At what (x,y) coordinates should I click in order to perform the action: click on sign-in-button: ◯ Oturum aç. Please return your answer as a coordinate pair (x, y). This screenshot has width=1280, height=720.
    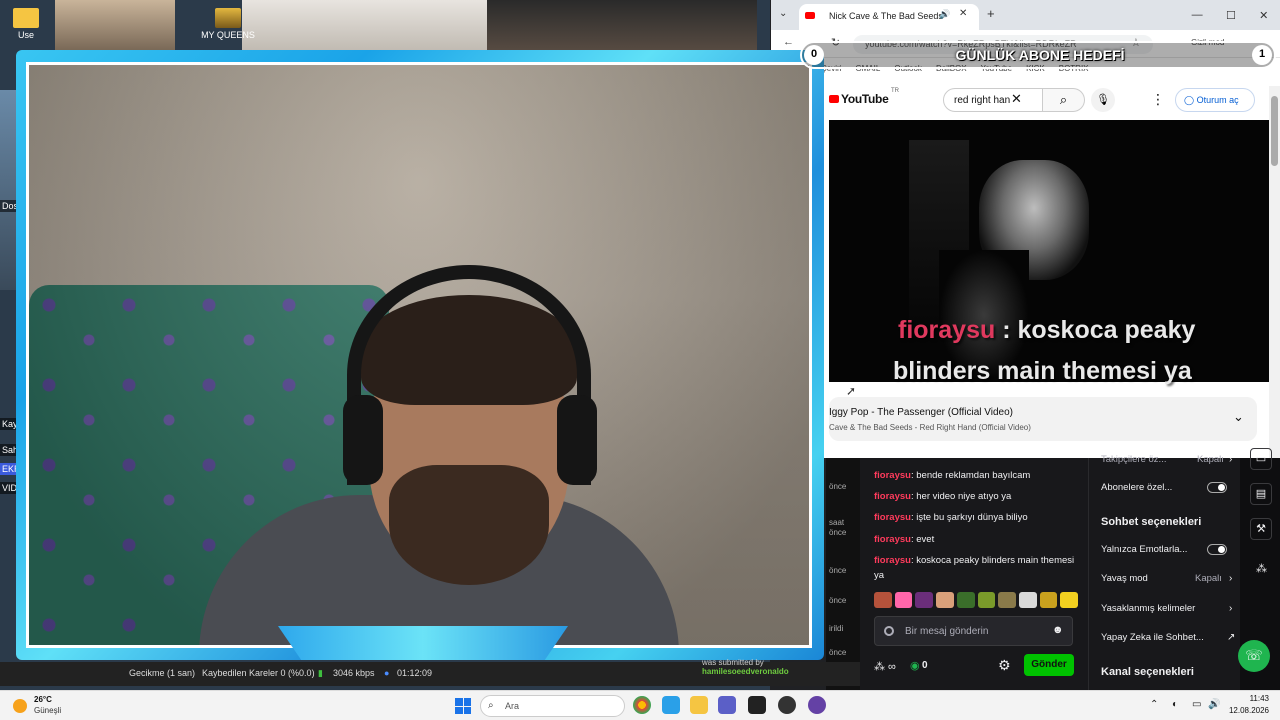
    Looking at the image, I should click on (1215, 100).